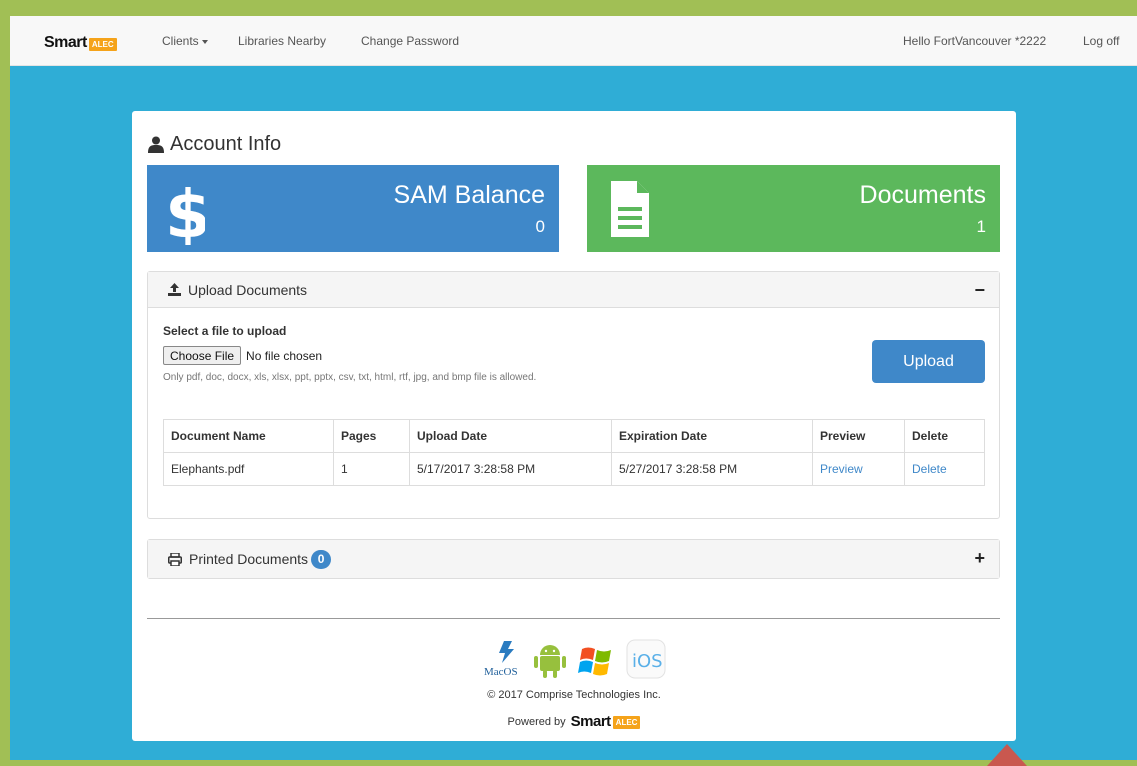  Describe the element at coordinates (712, 469) in the screenshot. I see `cell-expiration-date: 5/27/2017 3:28:58 PM` at that location.